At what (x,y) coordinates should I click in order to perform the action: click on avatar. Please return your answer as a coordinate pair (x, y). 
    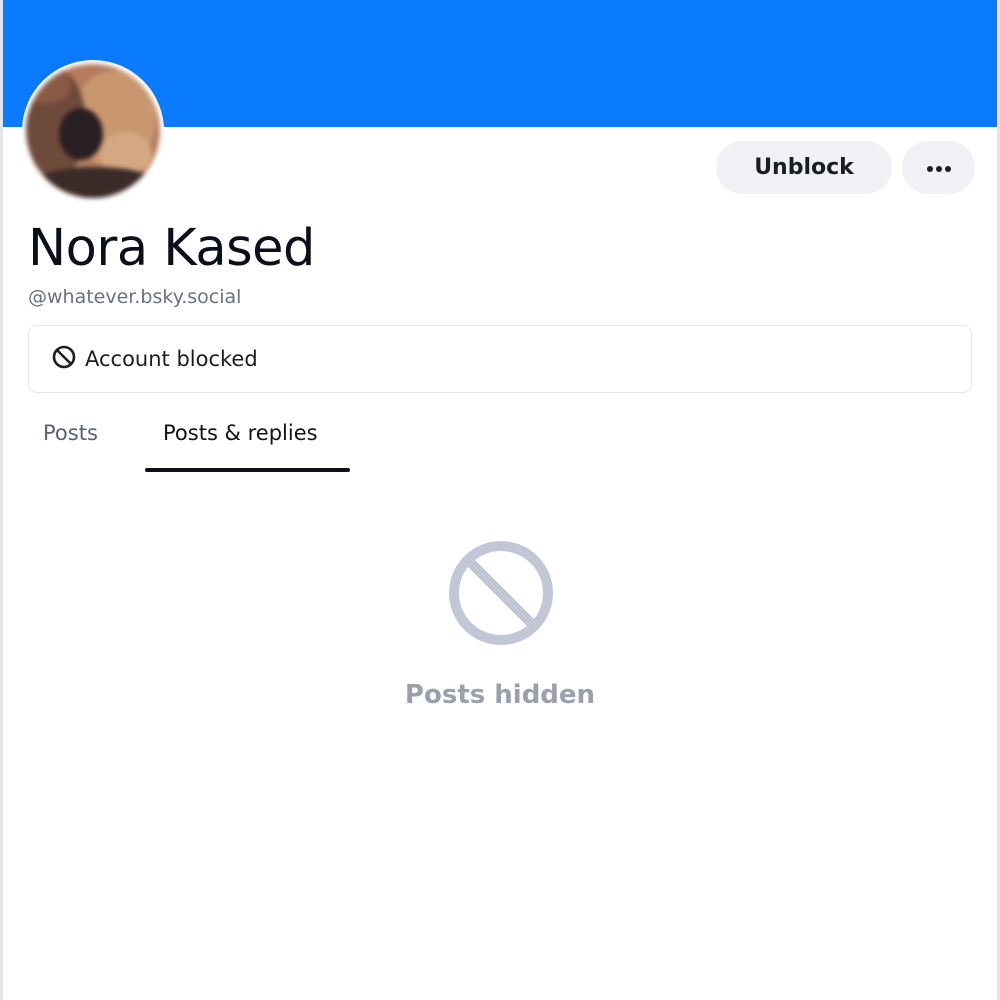
    Looking at the image, I should click on (93, 131).